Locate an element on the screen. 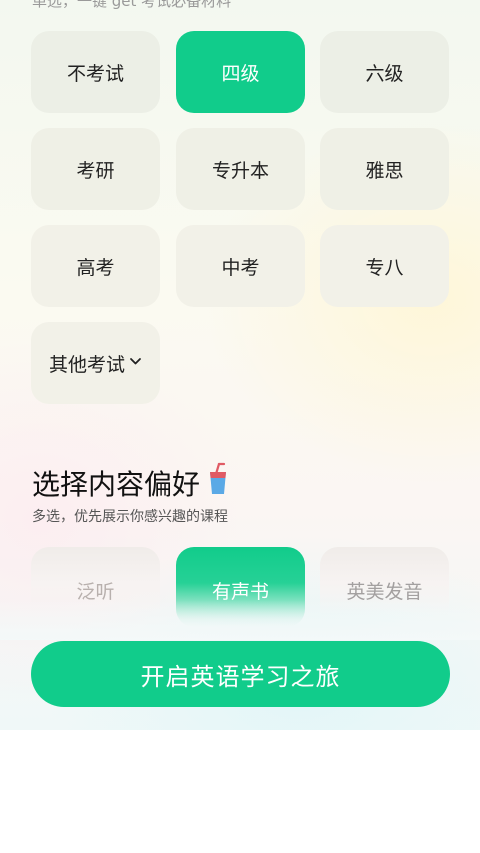 The height and width of the screenshot is (853, 480). exam-option-other: 其他考试 is located at coordinates (95, 363).